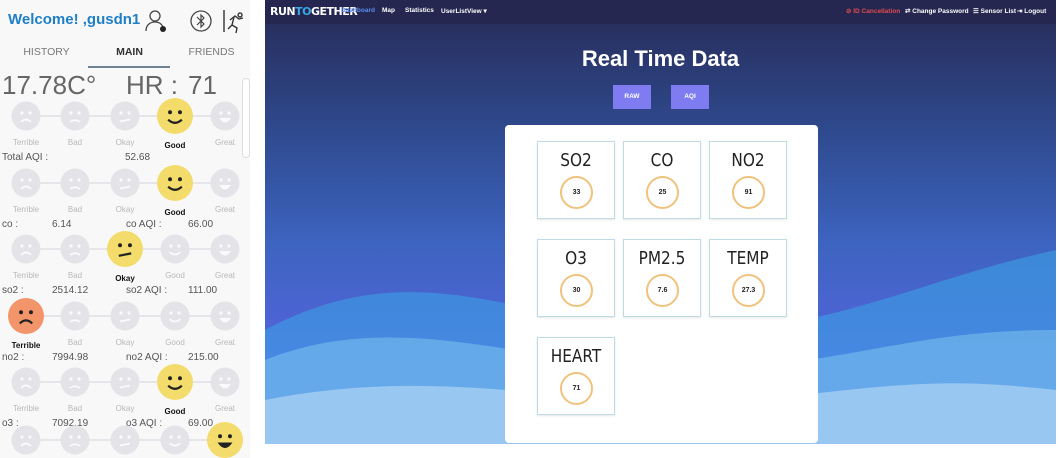 The height and width of the screenshot is (458, 1059). What do you see at coordinates (13, 357) in the screenshot?
I see `pollutant-label: no2 :` at bounding box center [13, 357].